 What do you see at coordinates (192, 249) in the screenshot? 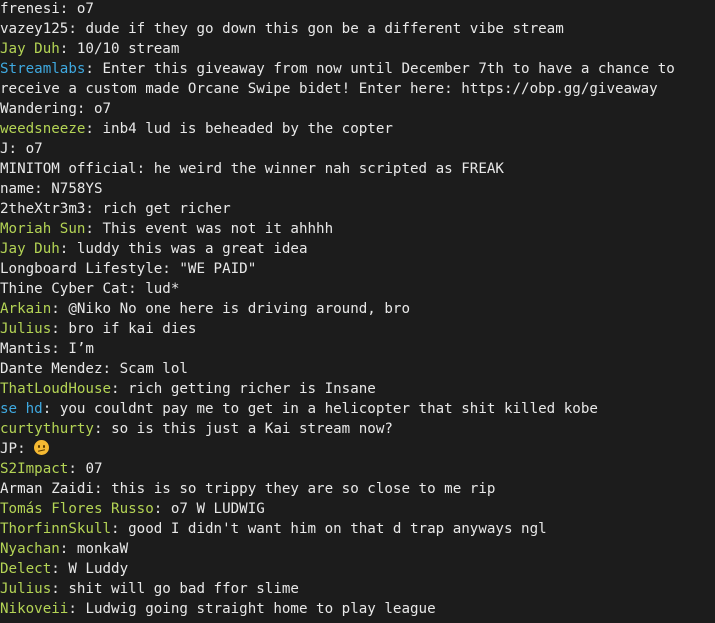
I see `chat-text: luddy this was a great idea` at bounding box center [192, 249].